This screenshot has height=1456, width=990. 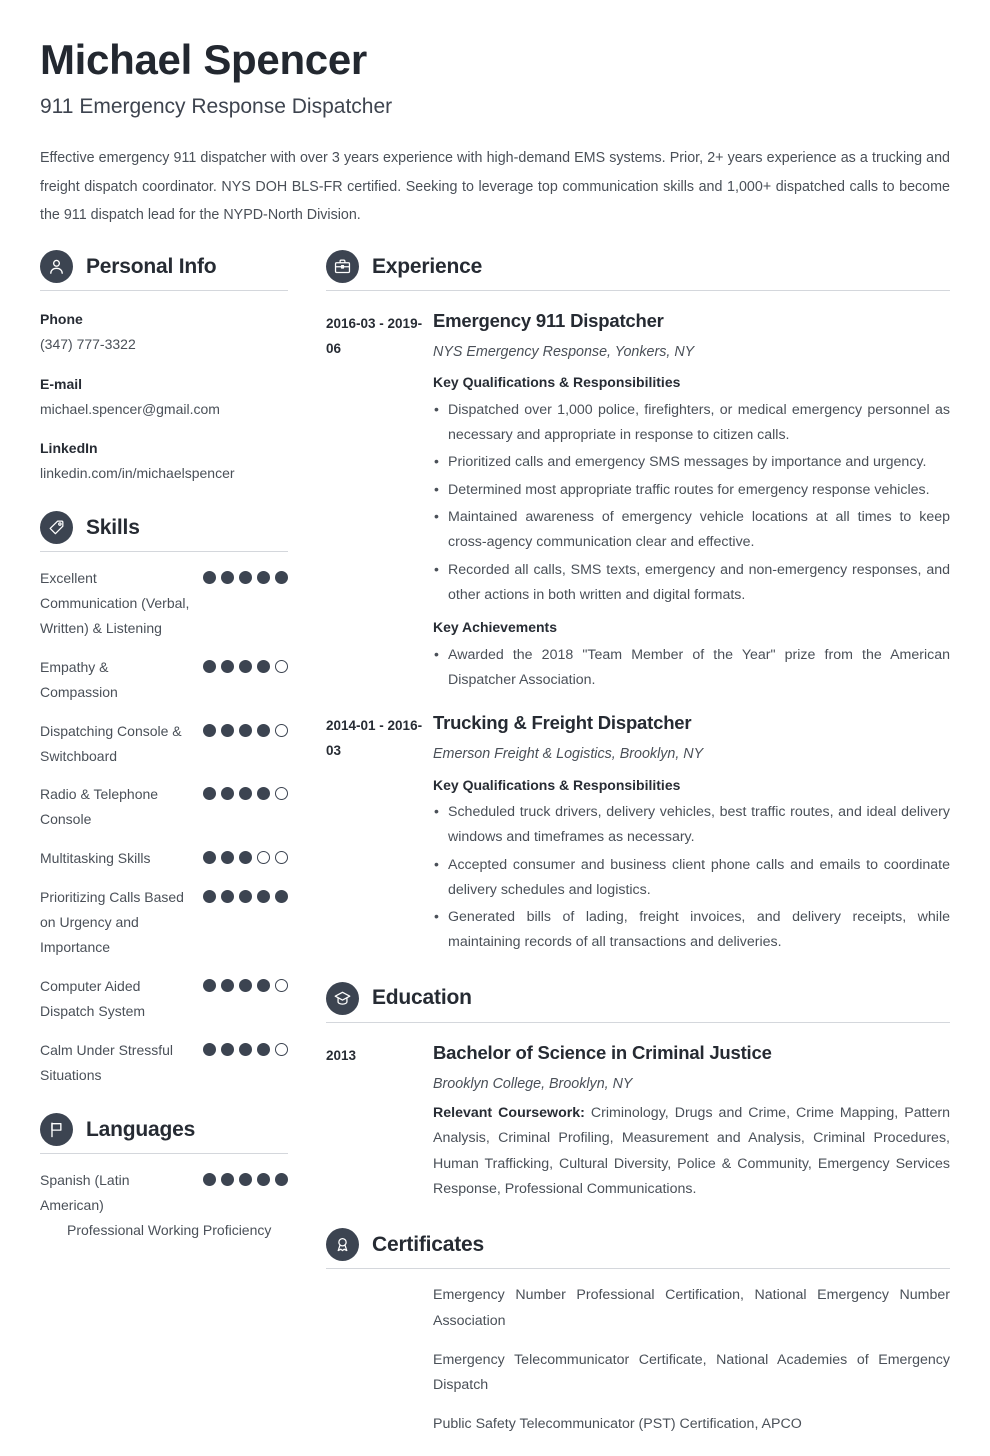 I want to click on rating-label: Empathy & Compassion, so click(x=79, y=679).